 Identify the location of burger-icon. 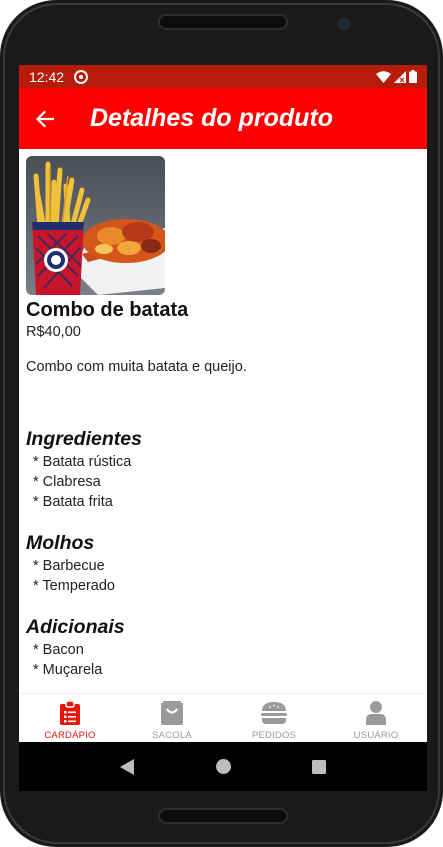
(274, 713).